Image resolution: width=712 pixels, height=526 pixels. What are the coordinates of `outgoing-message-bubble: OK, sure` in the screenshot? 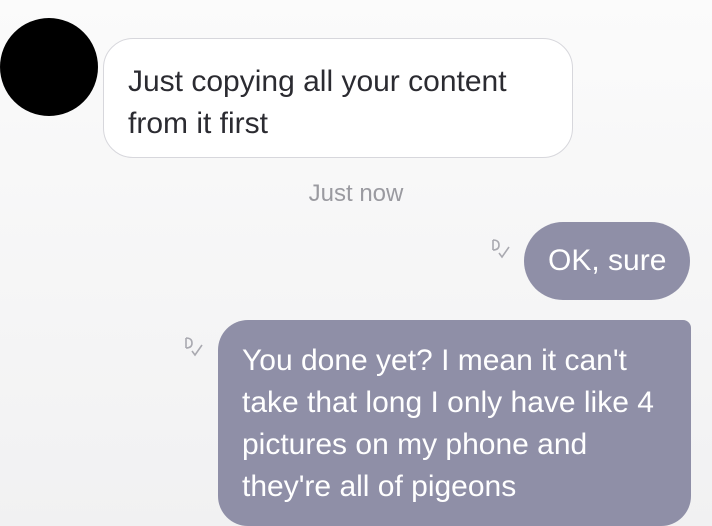 It's located at (607, 261).